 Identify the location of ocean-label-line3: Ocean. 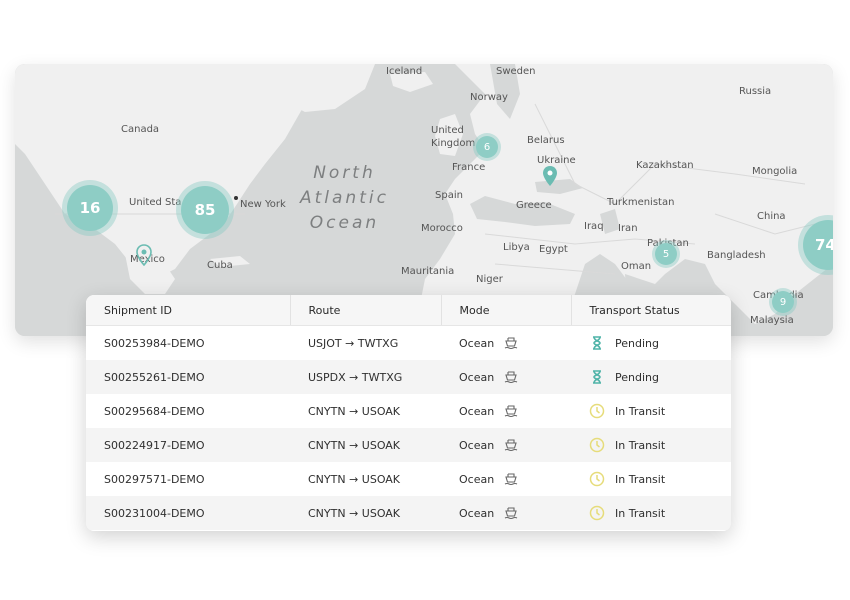
(344, 223).